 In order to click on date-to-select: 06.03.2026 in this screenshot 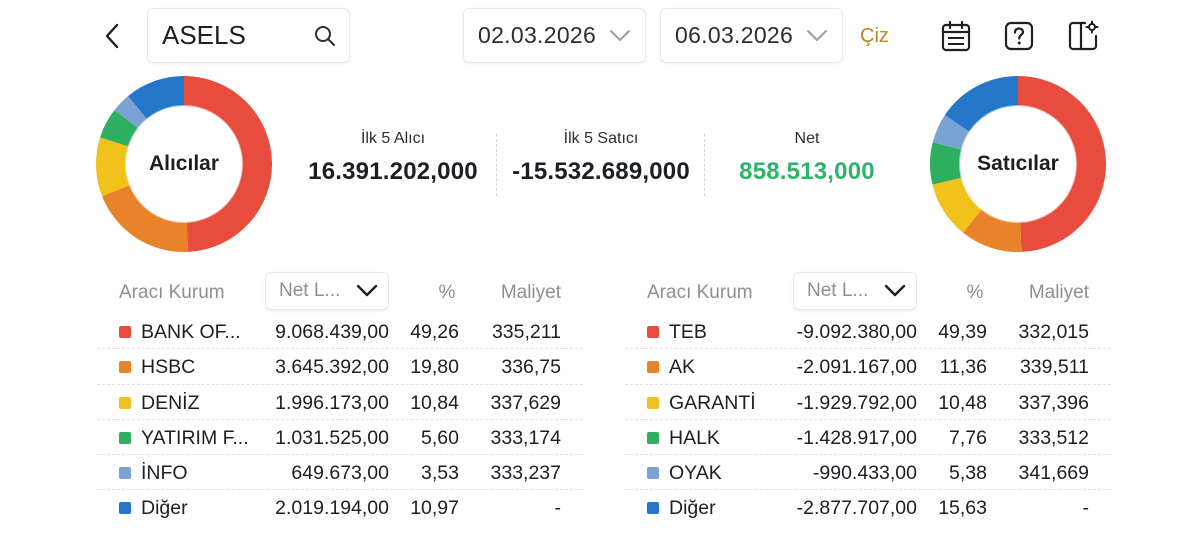, I will do `click(751, 35)`.